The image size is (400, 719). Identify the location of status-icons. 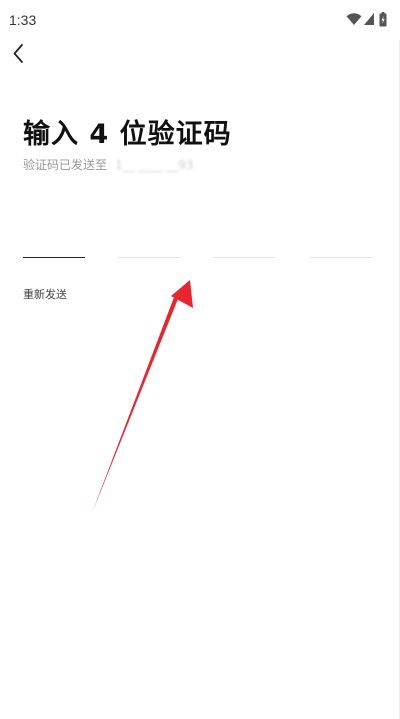
(368, 20).